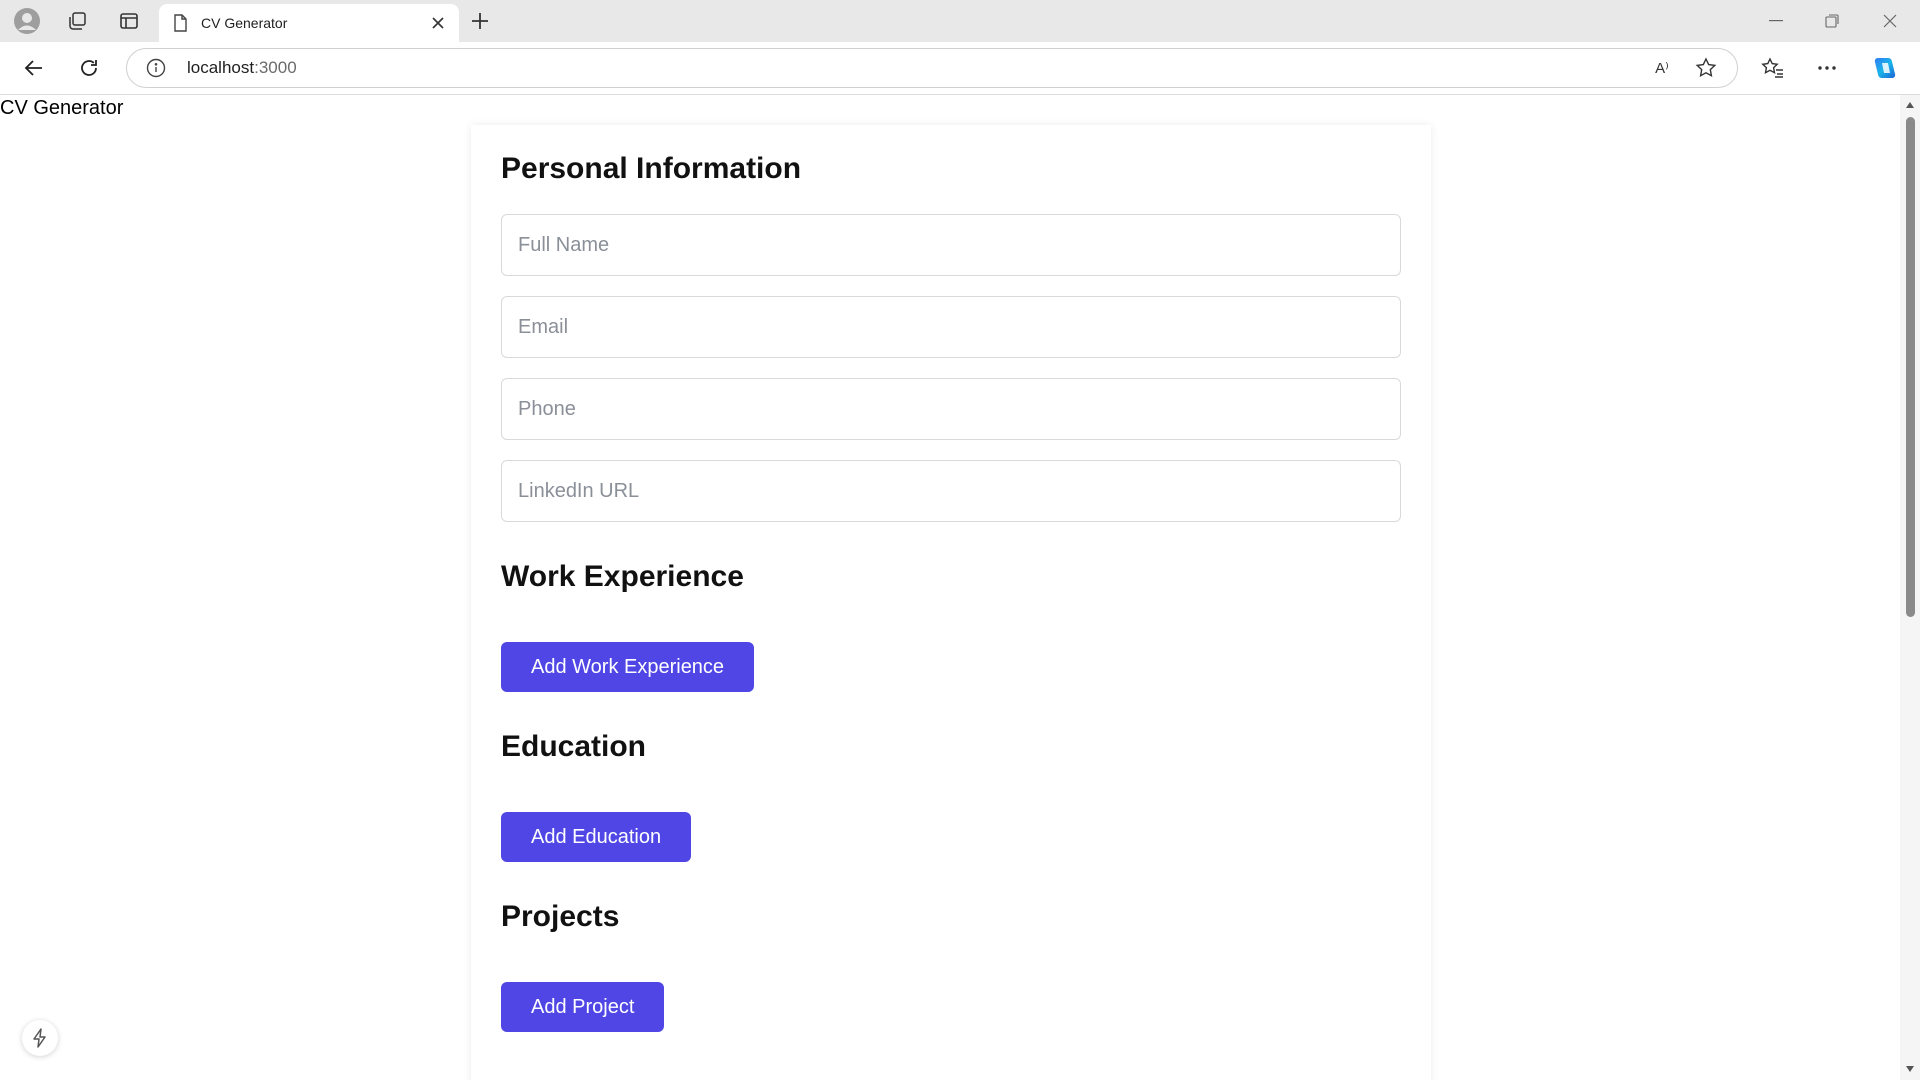 This screenshot has height=1080, width=1920. What do you see at coordinates (951, 409) in the screenshot?
I see `phone-input` at bounding box center [951, 409].